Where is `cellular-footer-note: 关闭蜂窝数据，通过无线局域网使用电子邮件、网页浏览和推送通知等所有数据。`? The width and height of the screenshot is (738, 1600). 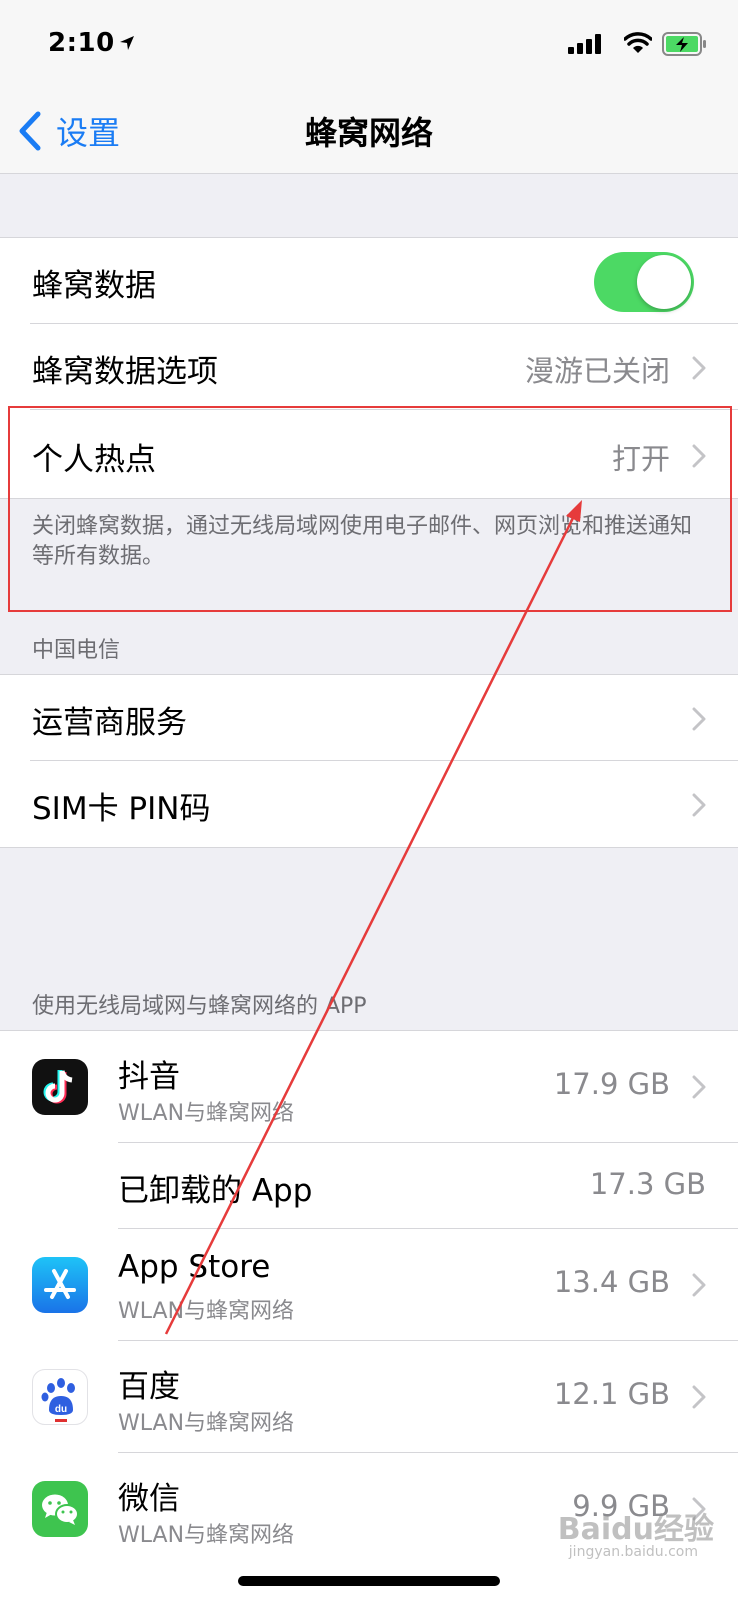 cellular-footer-note: 关闭蜂窝数据，通过无线局域网使用电子邮件、网页浏览和推送通知等所有数据。 is located at coordinates (362, 541).